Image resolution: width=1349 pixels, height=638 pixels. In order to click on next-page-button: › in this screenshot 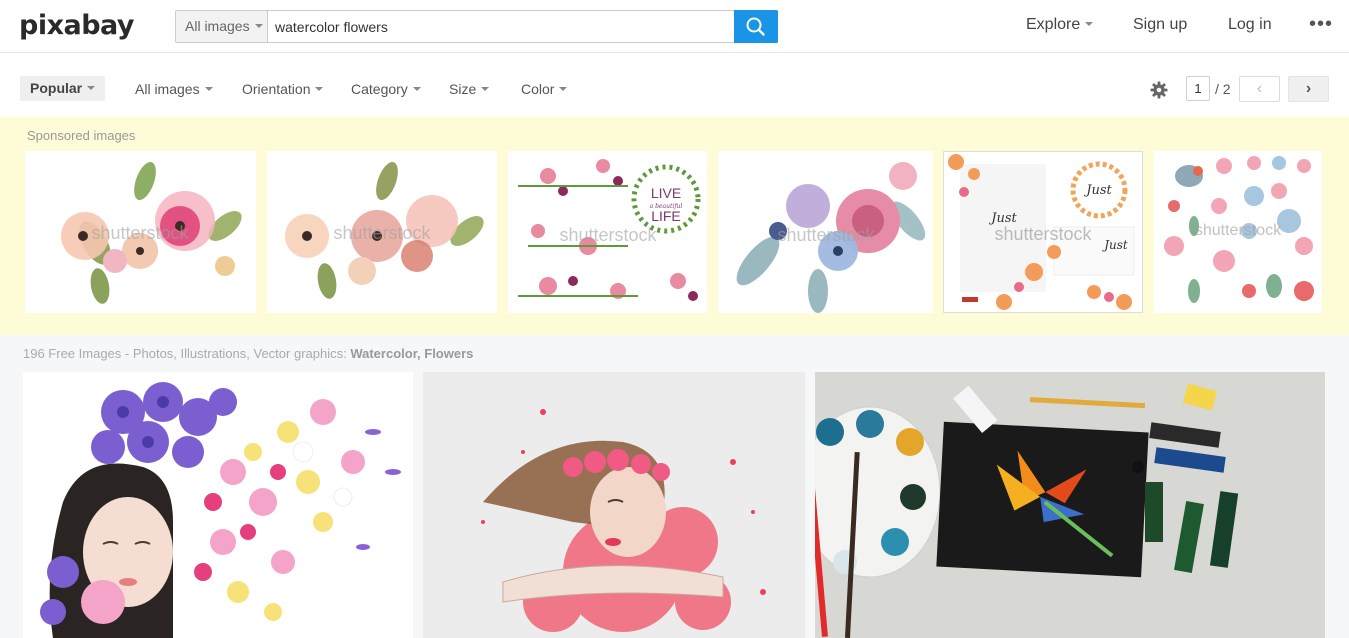, I will do `click(1308, 89)`.